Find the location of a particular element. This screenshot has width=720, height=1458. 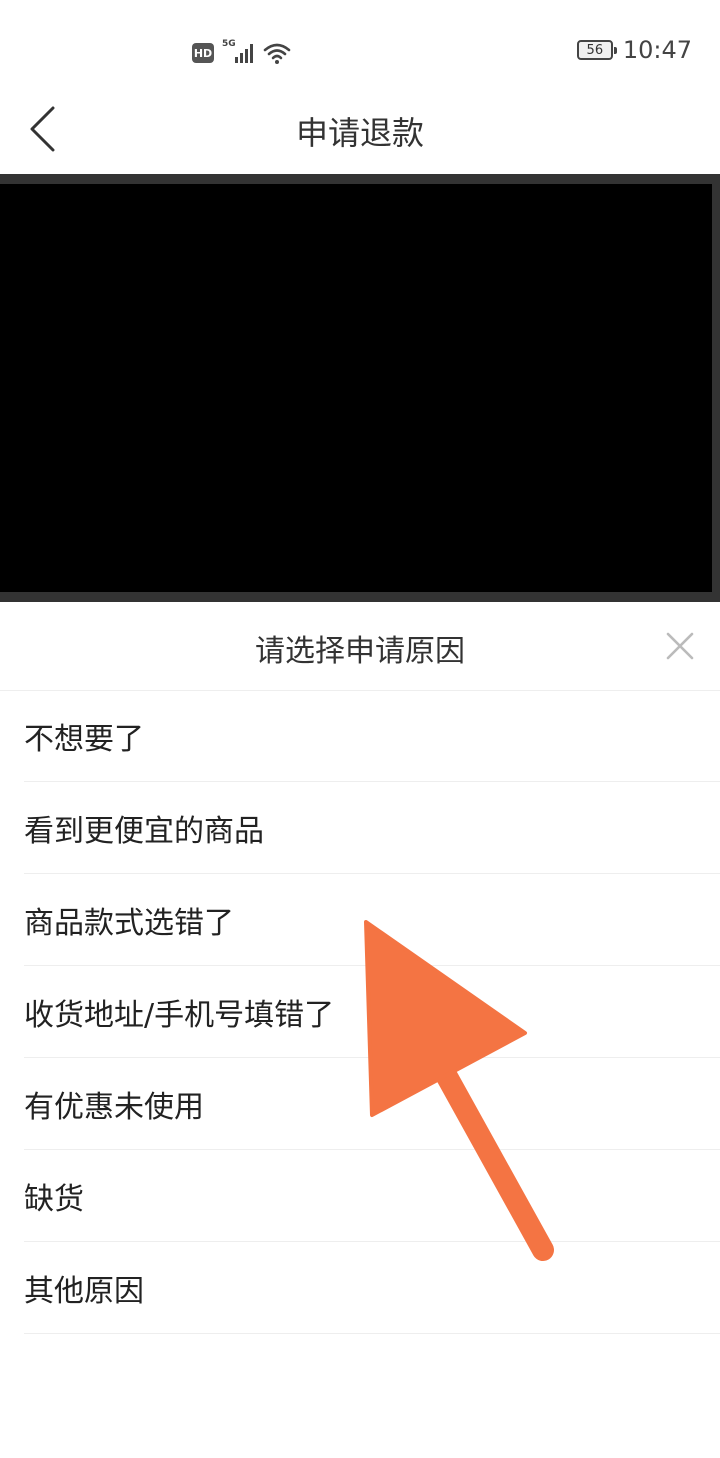

sheet-header: 请选择申请原因 is located at coordinates (360, 646).